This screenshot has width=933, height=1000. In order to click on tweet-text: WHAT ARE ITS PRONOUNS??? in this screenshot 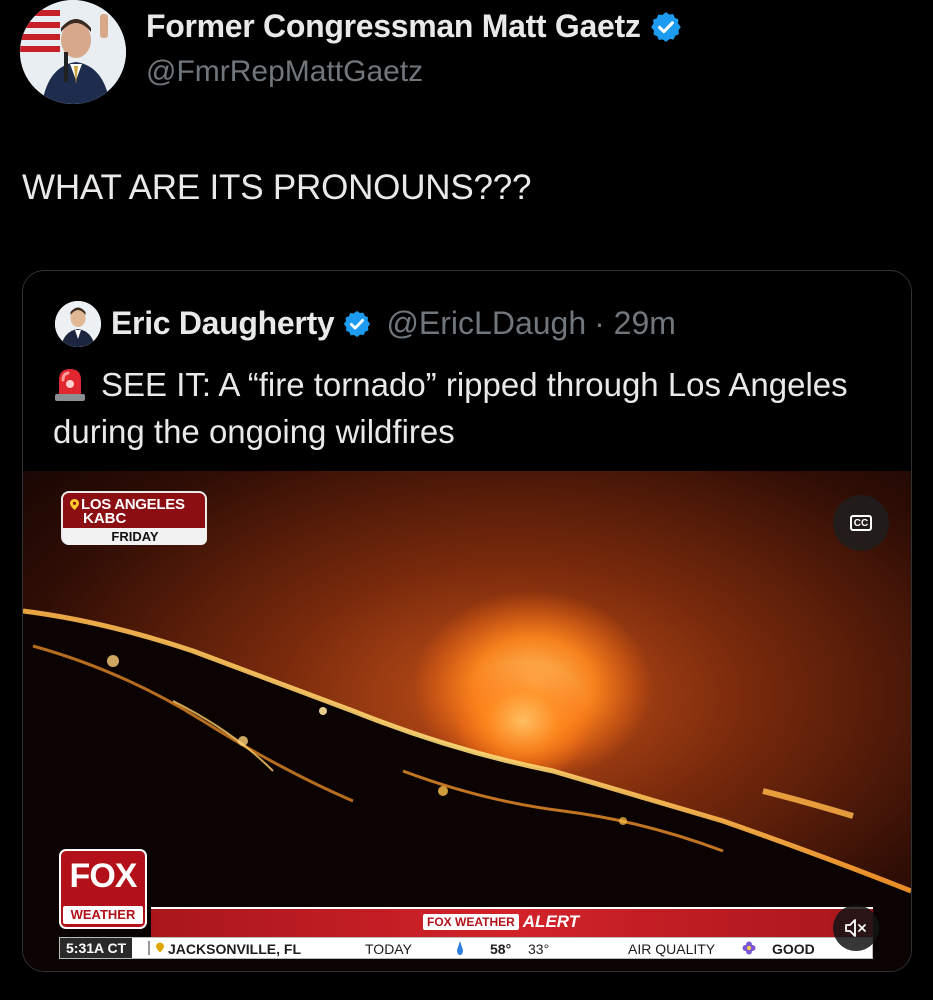, I will do `click(277, 187)`.